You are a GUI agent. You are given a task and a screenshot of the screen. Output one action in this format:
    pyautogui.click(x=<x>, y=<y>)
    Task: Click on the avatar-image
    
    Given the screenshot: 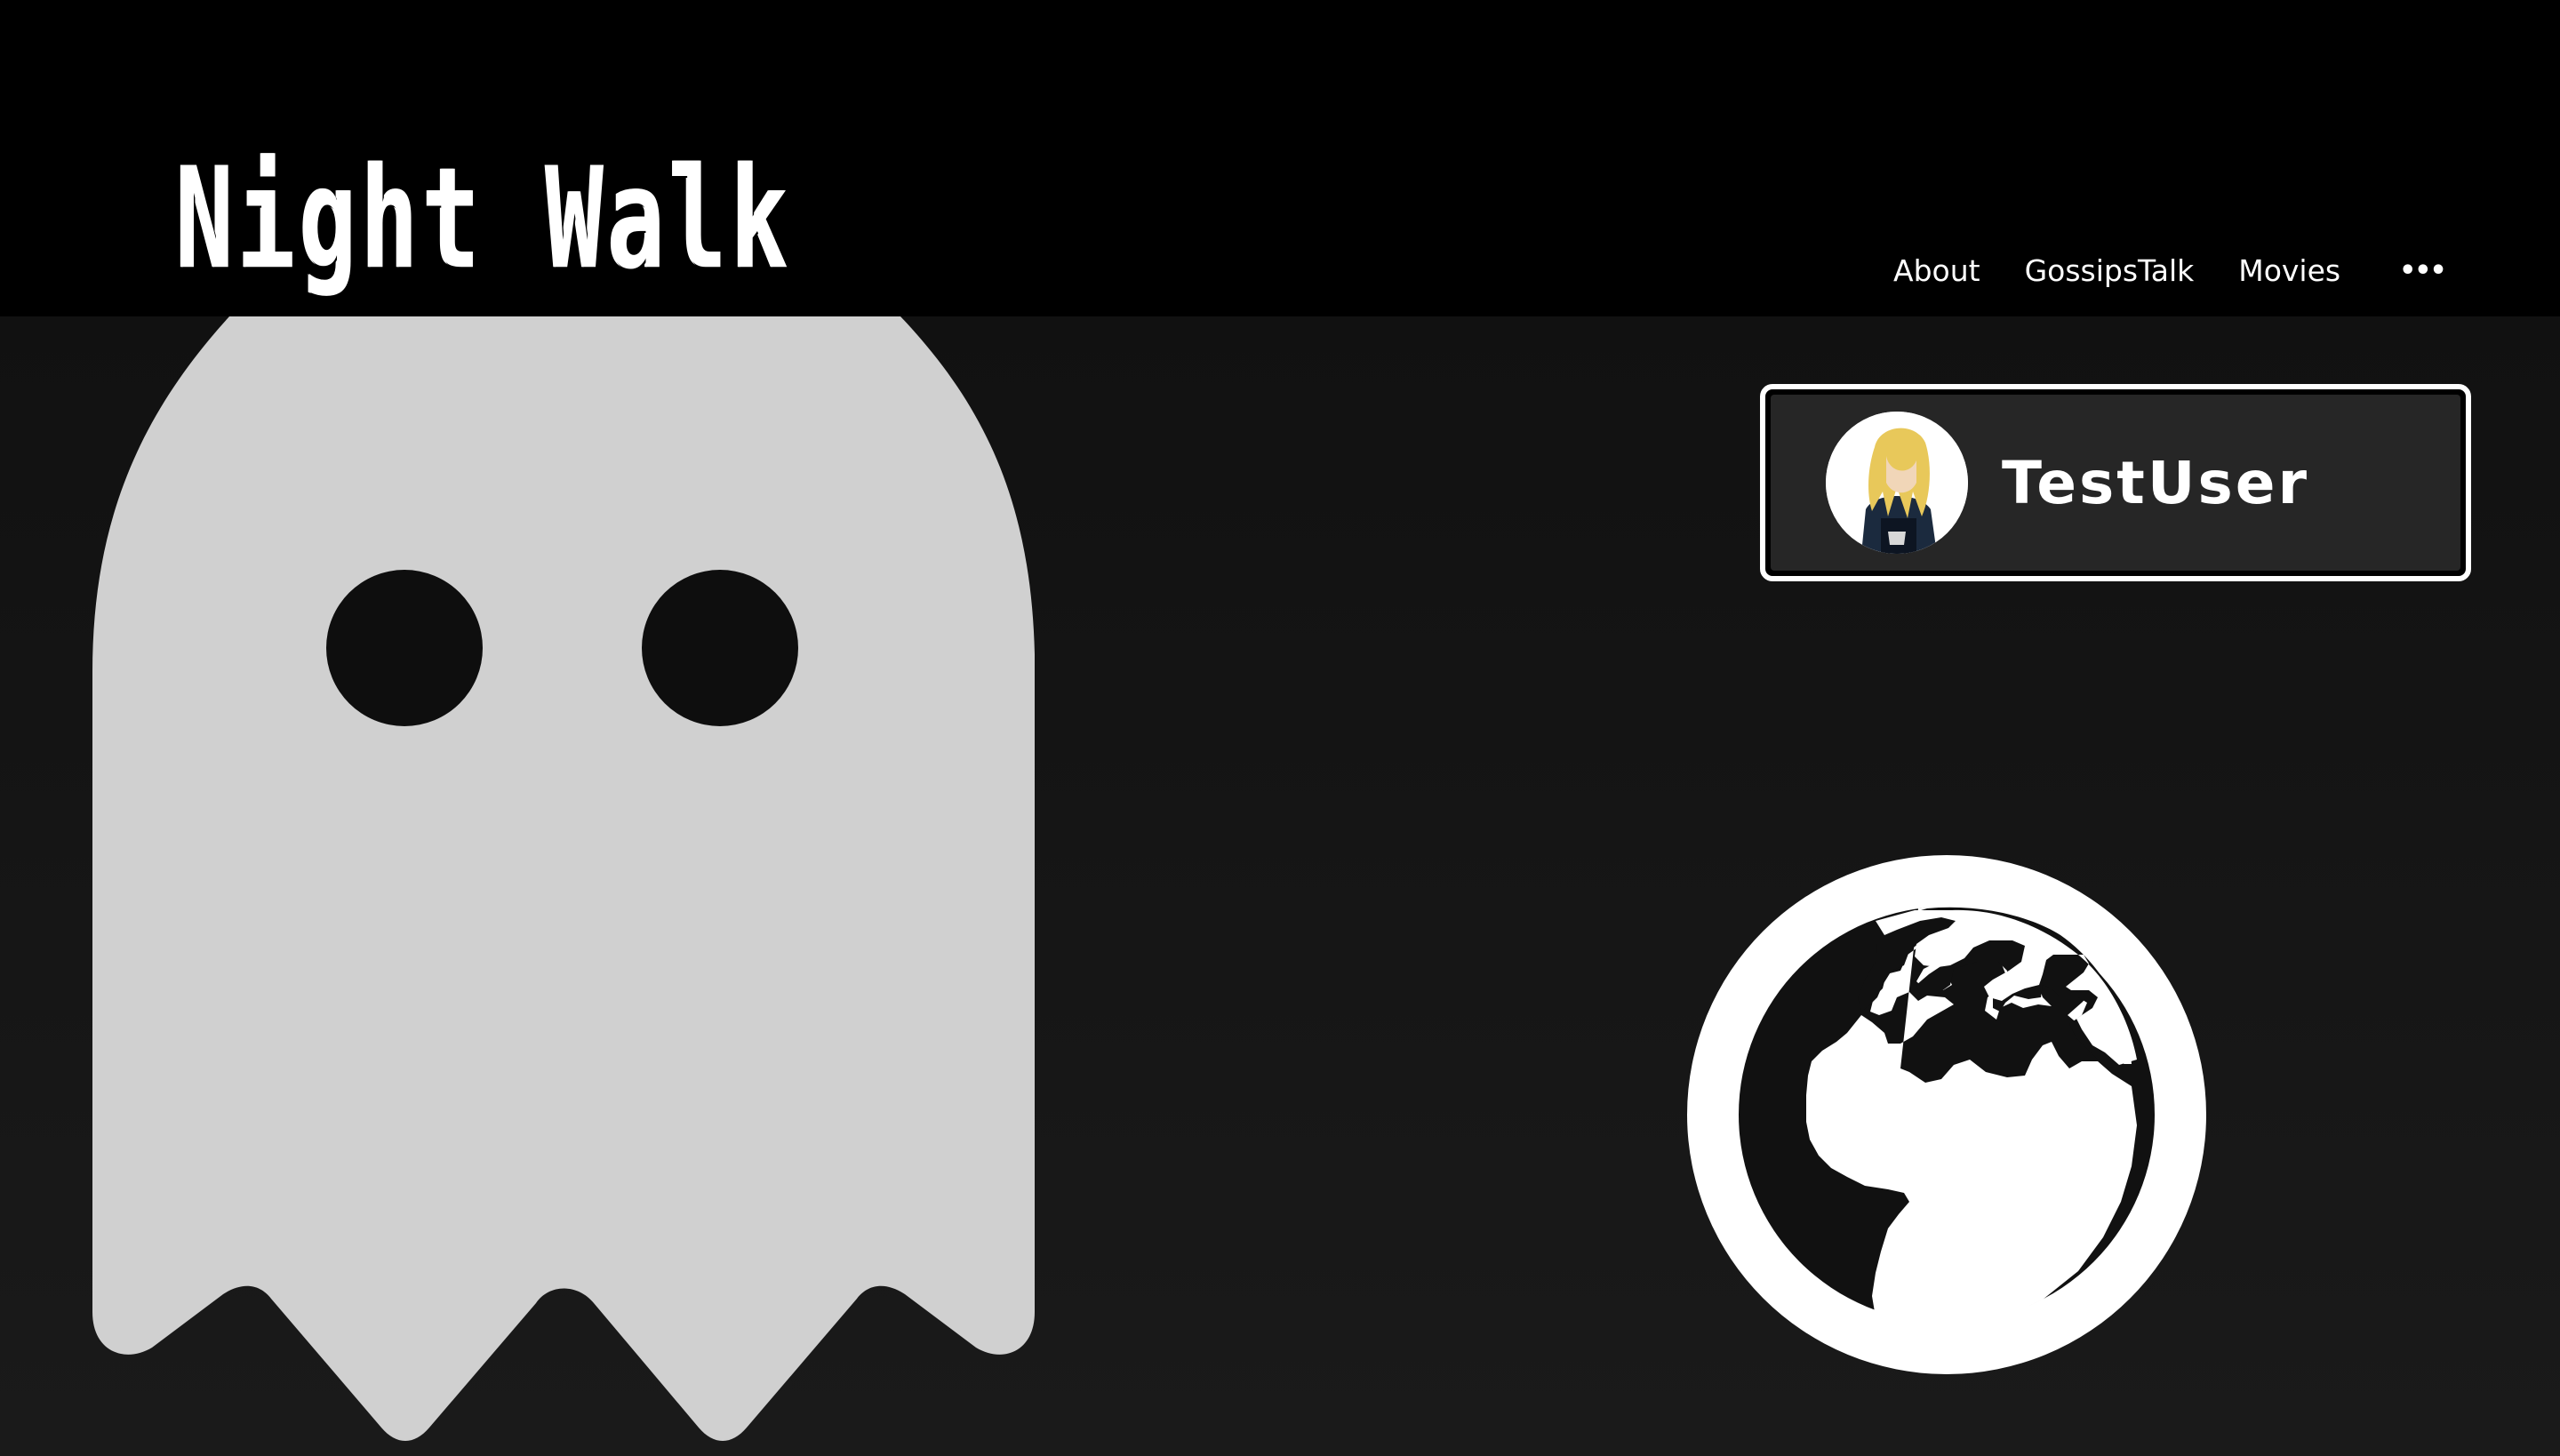 What is the action you would take?
    pyautogui.click(x=1897, y=483)
    